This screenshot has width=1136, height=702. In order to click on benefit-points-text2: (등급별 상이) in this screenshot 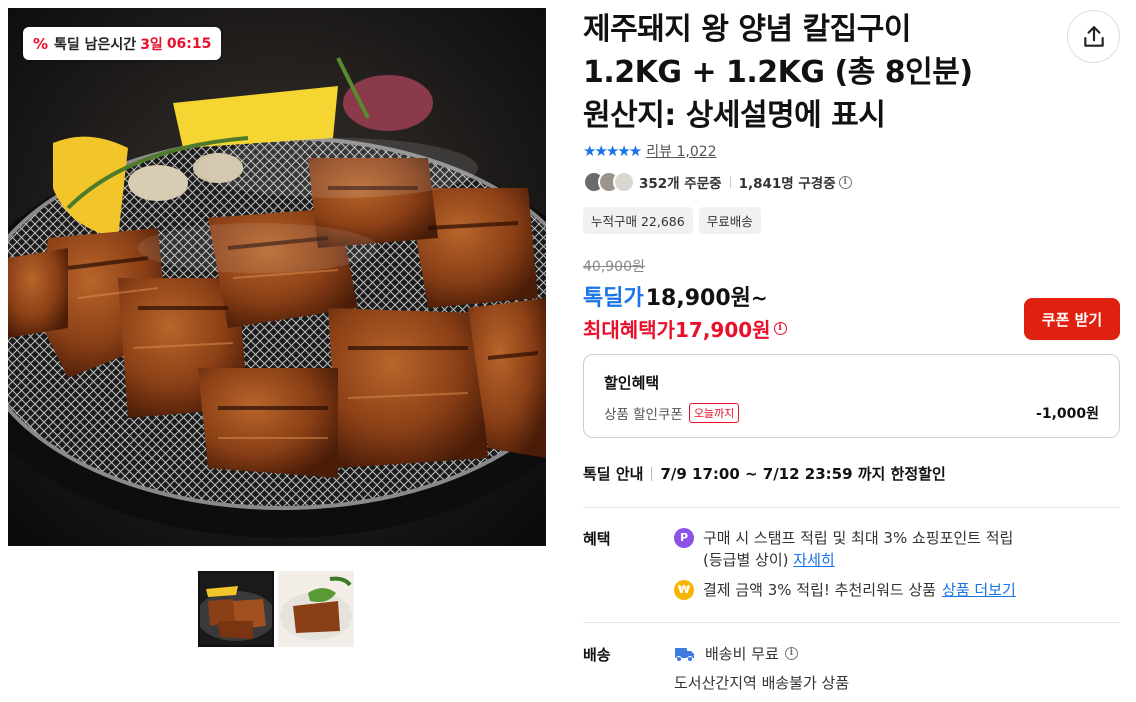, I will do `click(746, 560)`.